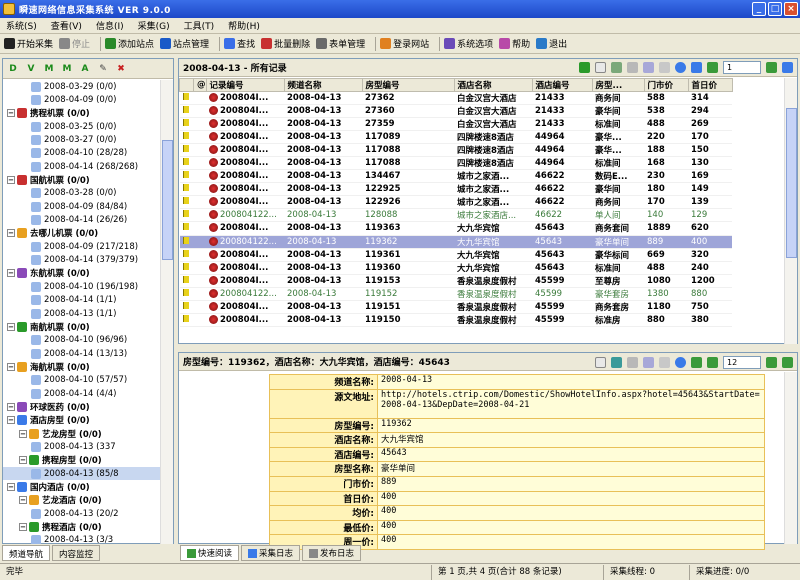 The image size is (800, 580). What do you see at coordinates (82, 340) in the screenshot?
I see `tree-node: 2008-04-10 (96/96)` at bounding box center [82, 340].